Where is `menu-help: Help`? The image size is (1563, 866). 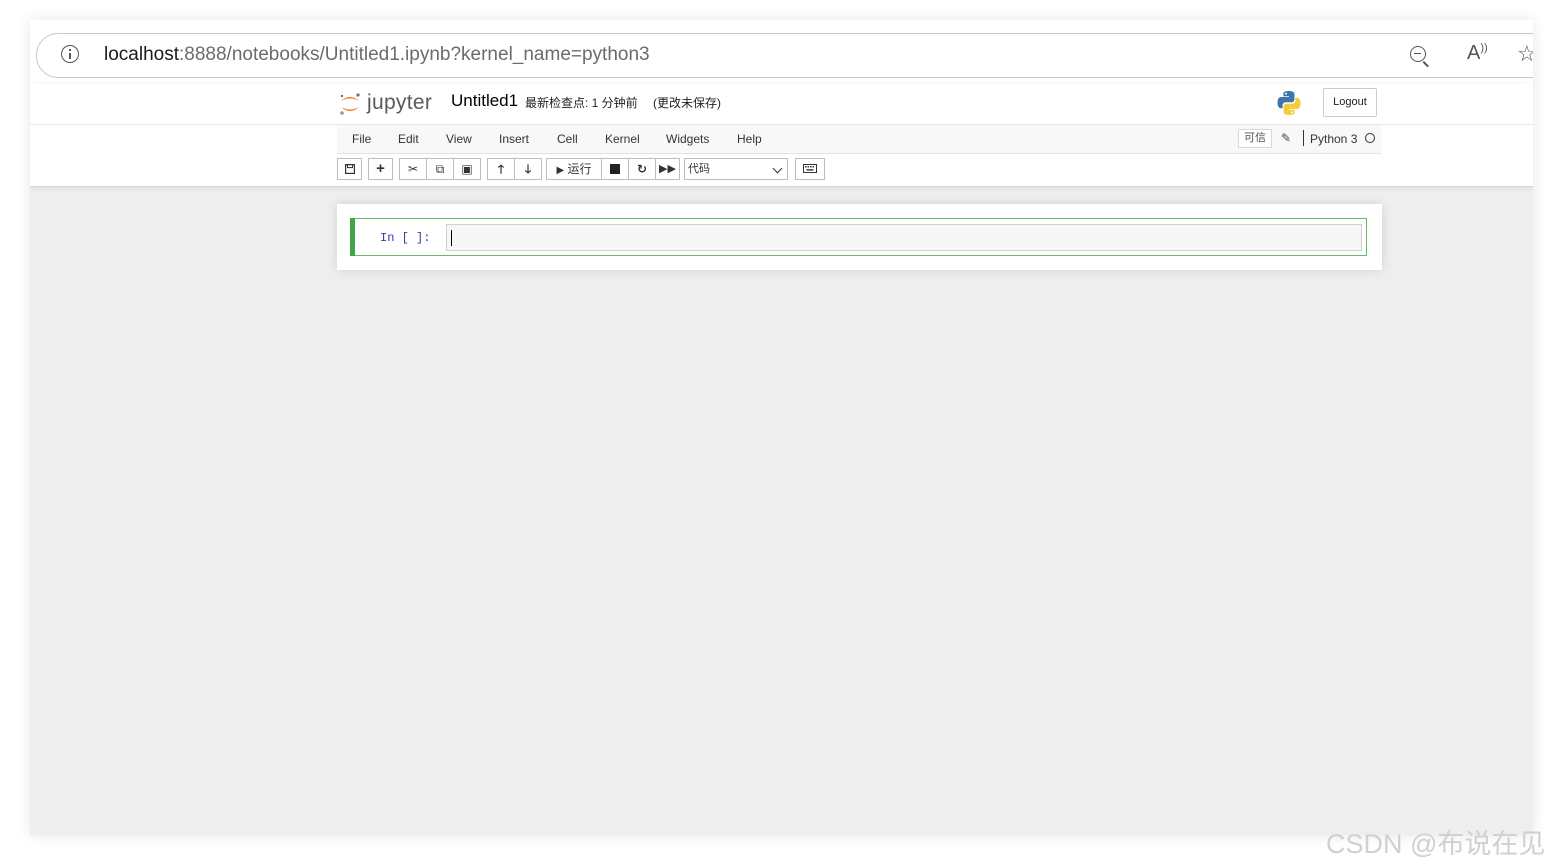 menu-help: Help is located at coordinates (749, 139).